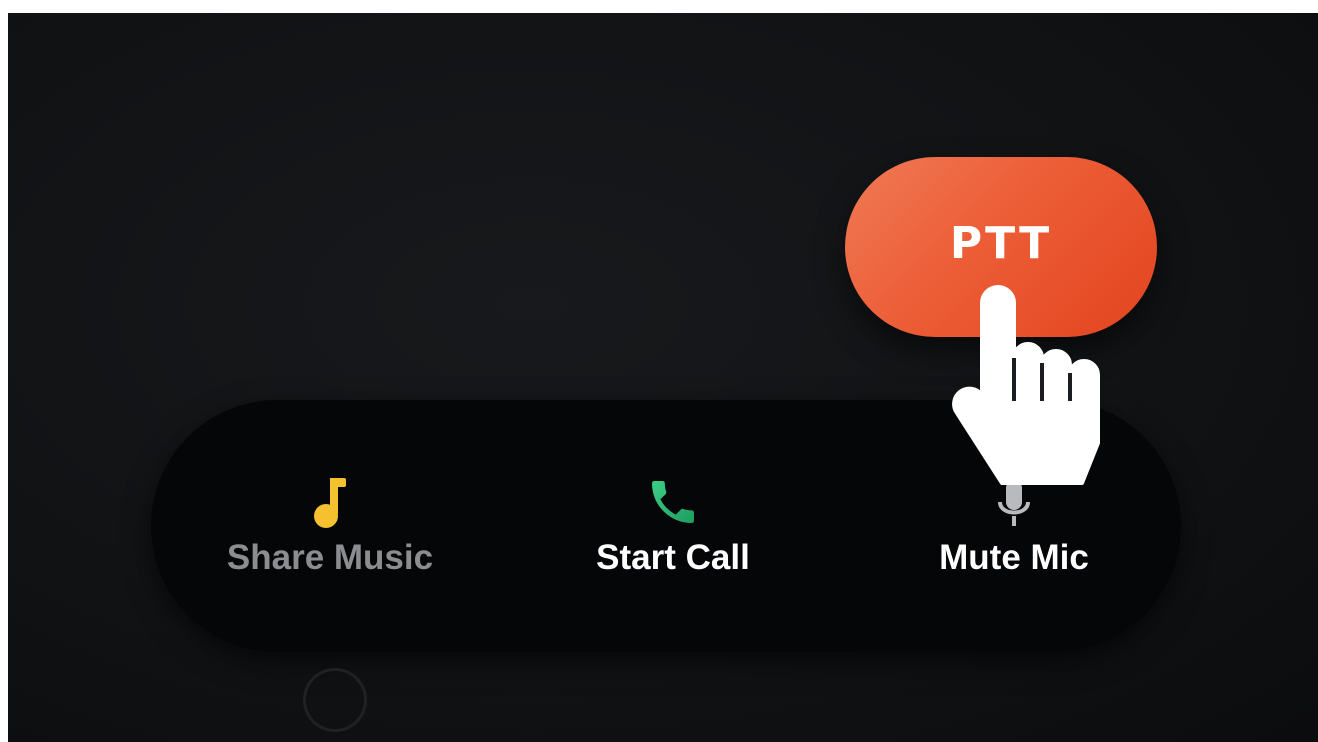 The width and height of the screenshot is (1318, 742). What do you see at coordinates (330, 502) in the screenshot?
I see `music-note-icon` at bounding box center [330, 502].